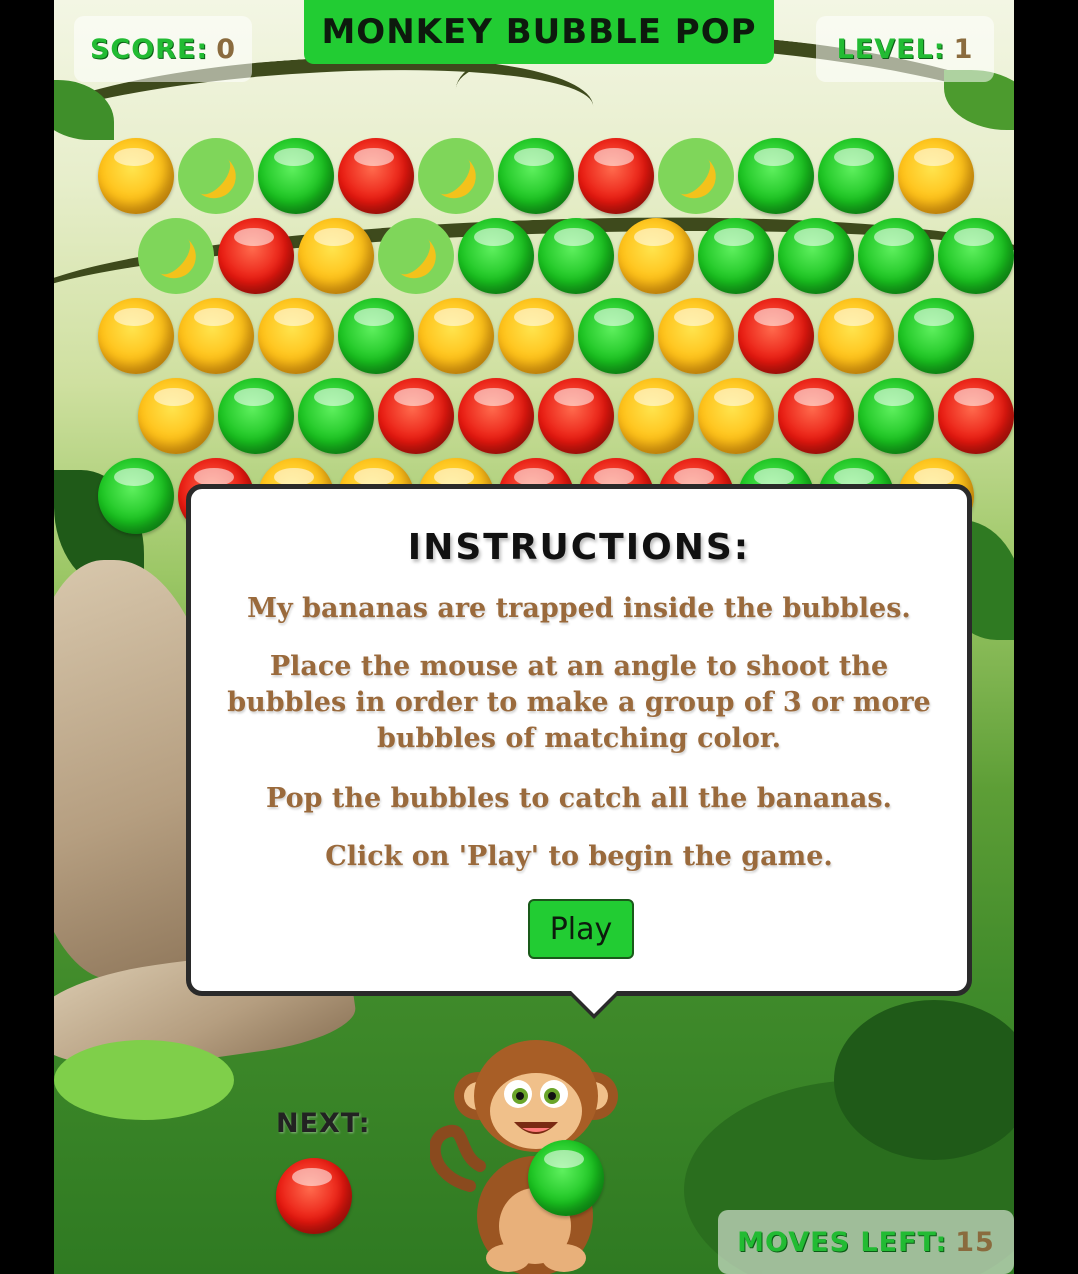  Describe the element at coordinates (226, 49) in the screenshot. I see `score-value: 0` at that location.